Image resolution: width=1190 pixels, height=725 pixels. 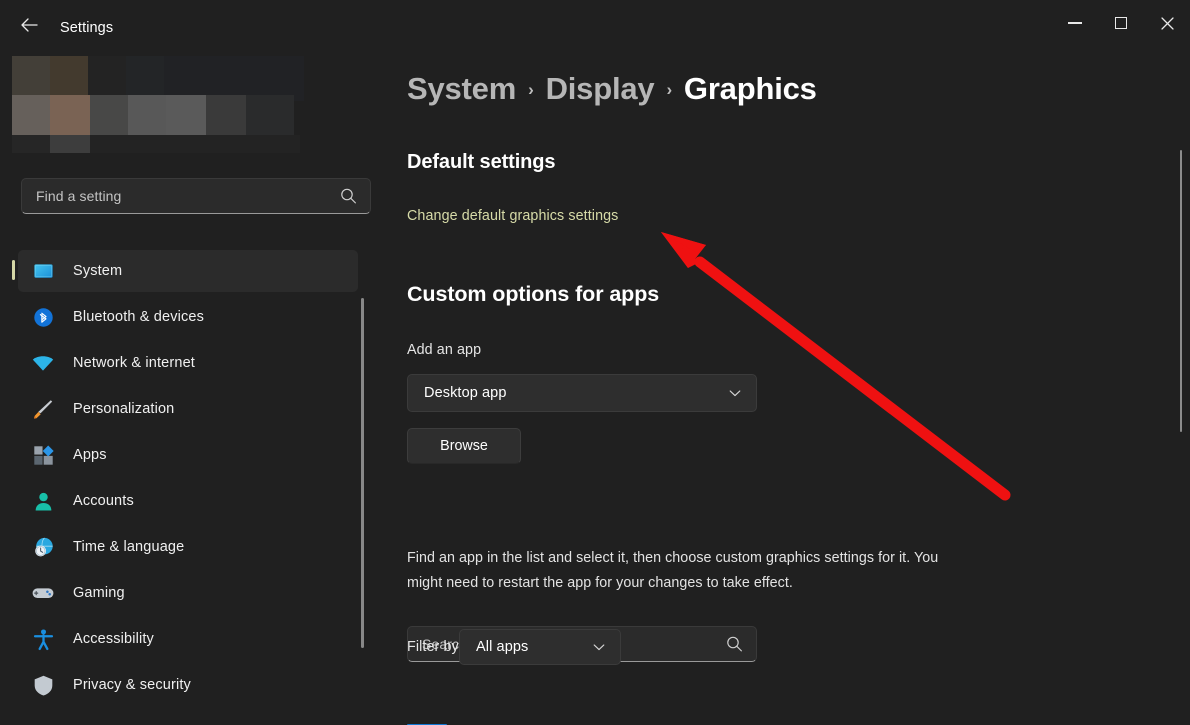 I want to click on default-settings-heading: Default settings, so click(x=481, y=162).